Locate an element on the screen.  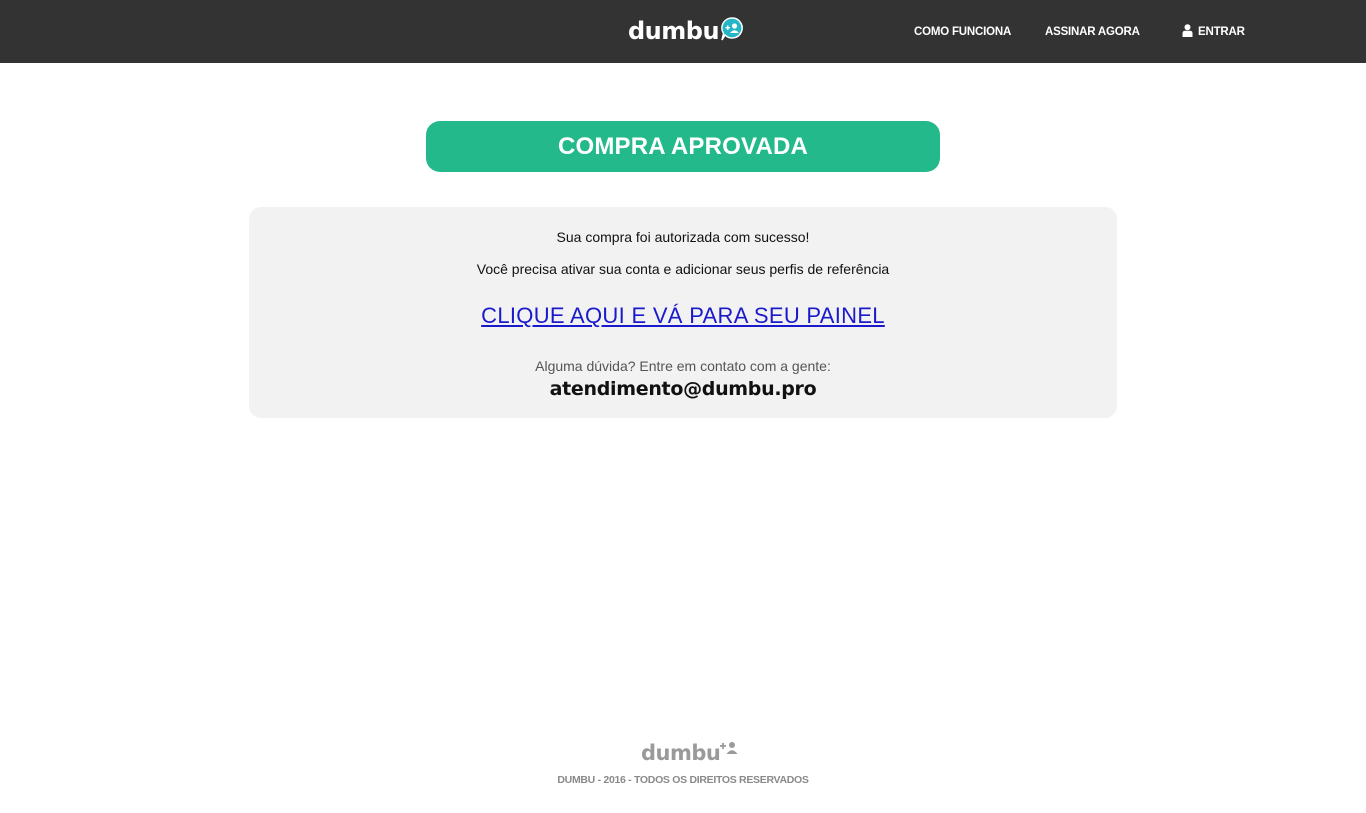
user-icon is located at coordinates (1187, 31).